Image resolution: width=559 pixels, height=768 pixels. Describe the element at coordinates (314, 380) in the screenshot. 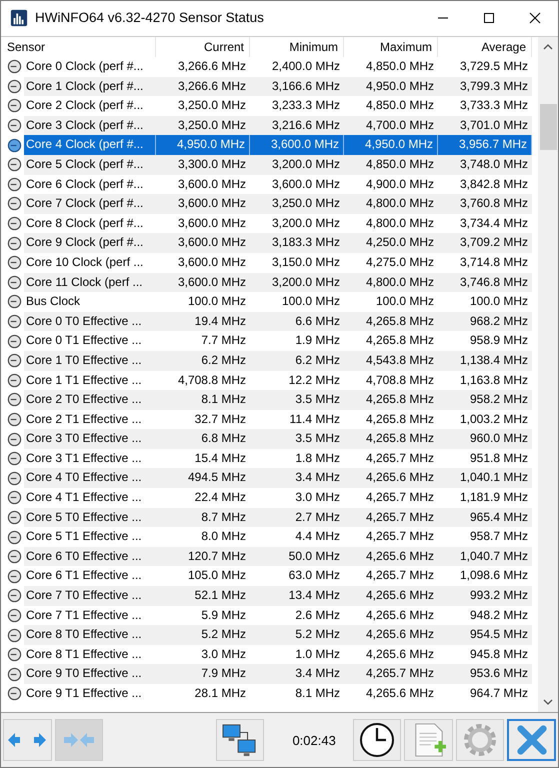

I see `table-cell-text: 12.2 MHz` at that location.